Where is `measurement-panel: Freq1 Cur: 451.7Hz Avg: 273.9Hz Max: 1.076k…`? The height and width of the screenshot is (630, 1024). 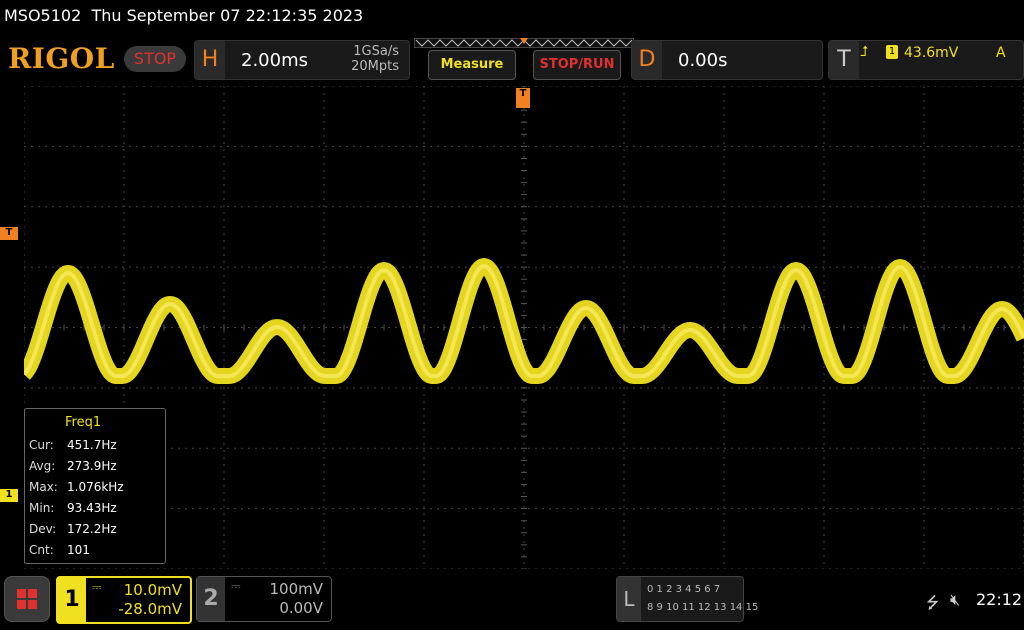 measurement-panel: Freq1 Cur: 451.7Hz Avg: 273.9Hz Max: 1.076k… is located at coordinates (95, 486).